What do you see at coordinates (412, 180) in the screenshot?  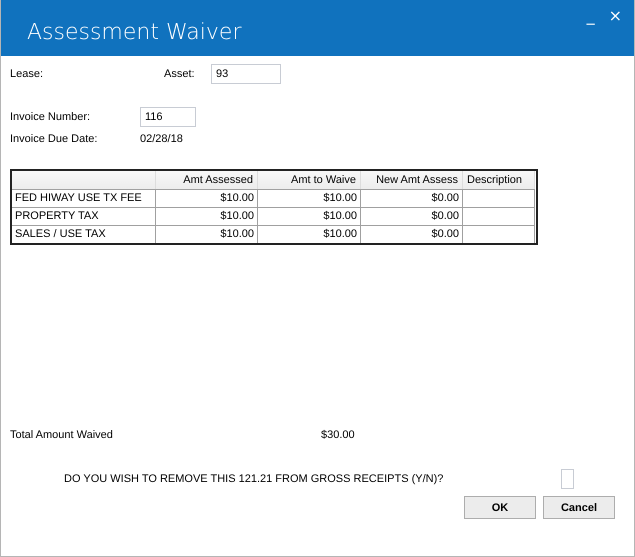 I see `column-header: New Amt Assess` at bounding box center [412, 180].